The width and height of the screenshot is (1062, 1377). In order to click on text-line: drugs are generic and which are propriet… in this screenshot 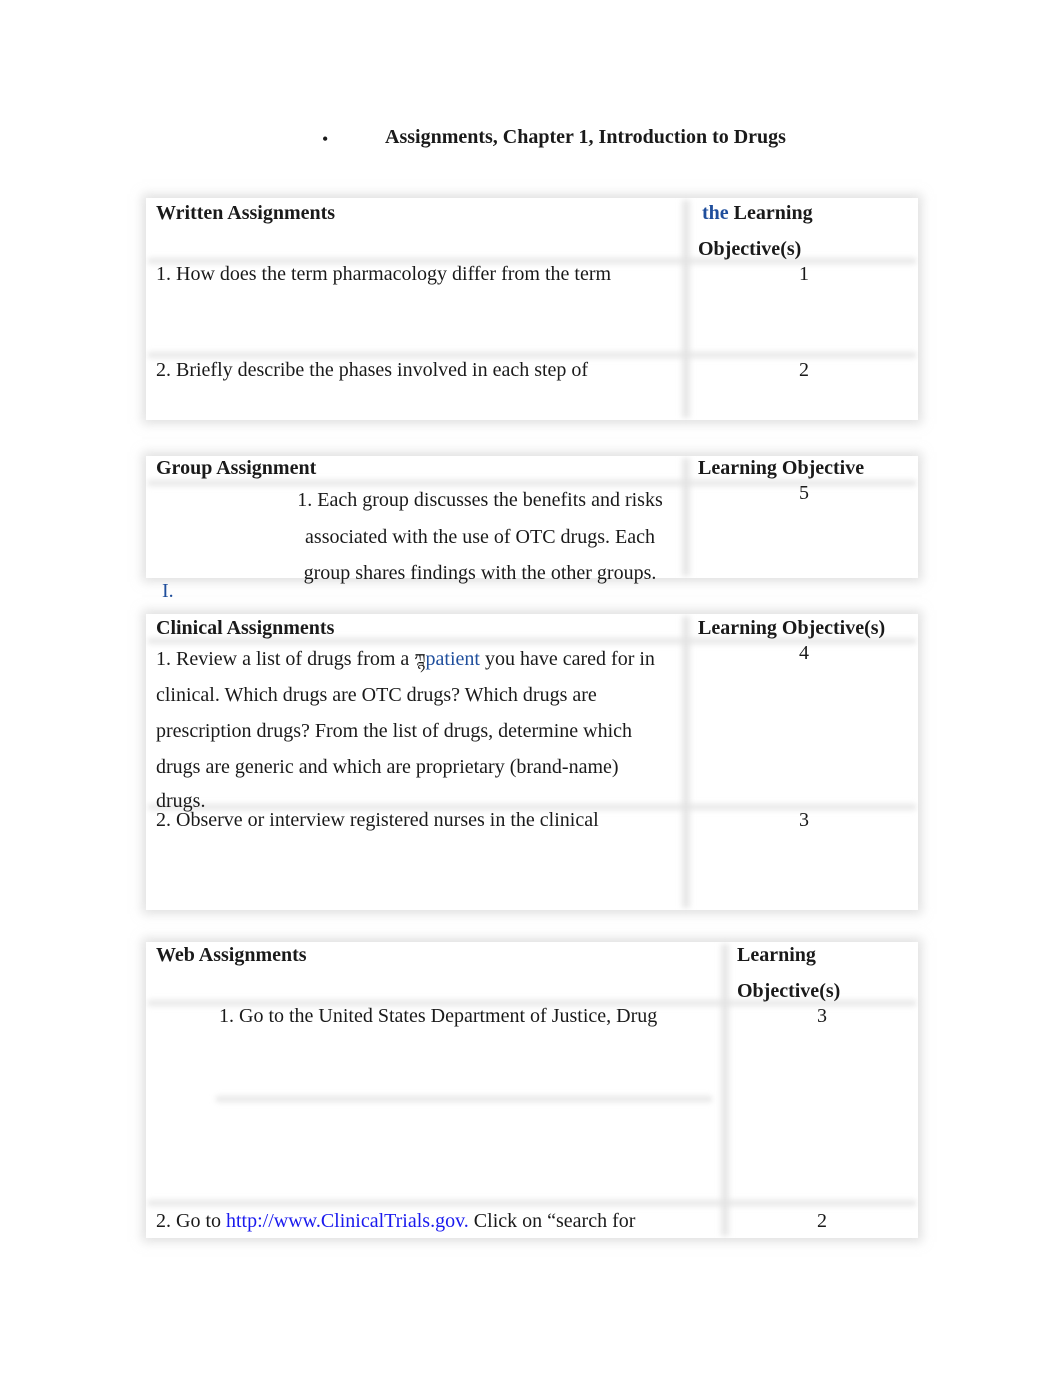, I will do `click(387, 767)`.